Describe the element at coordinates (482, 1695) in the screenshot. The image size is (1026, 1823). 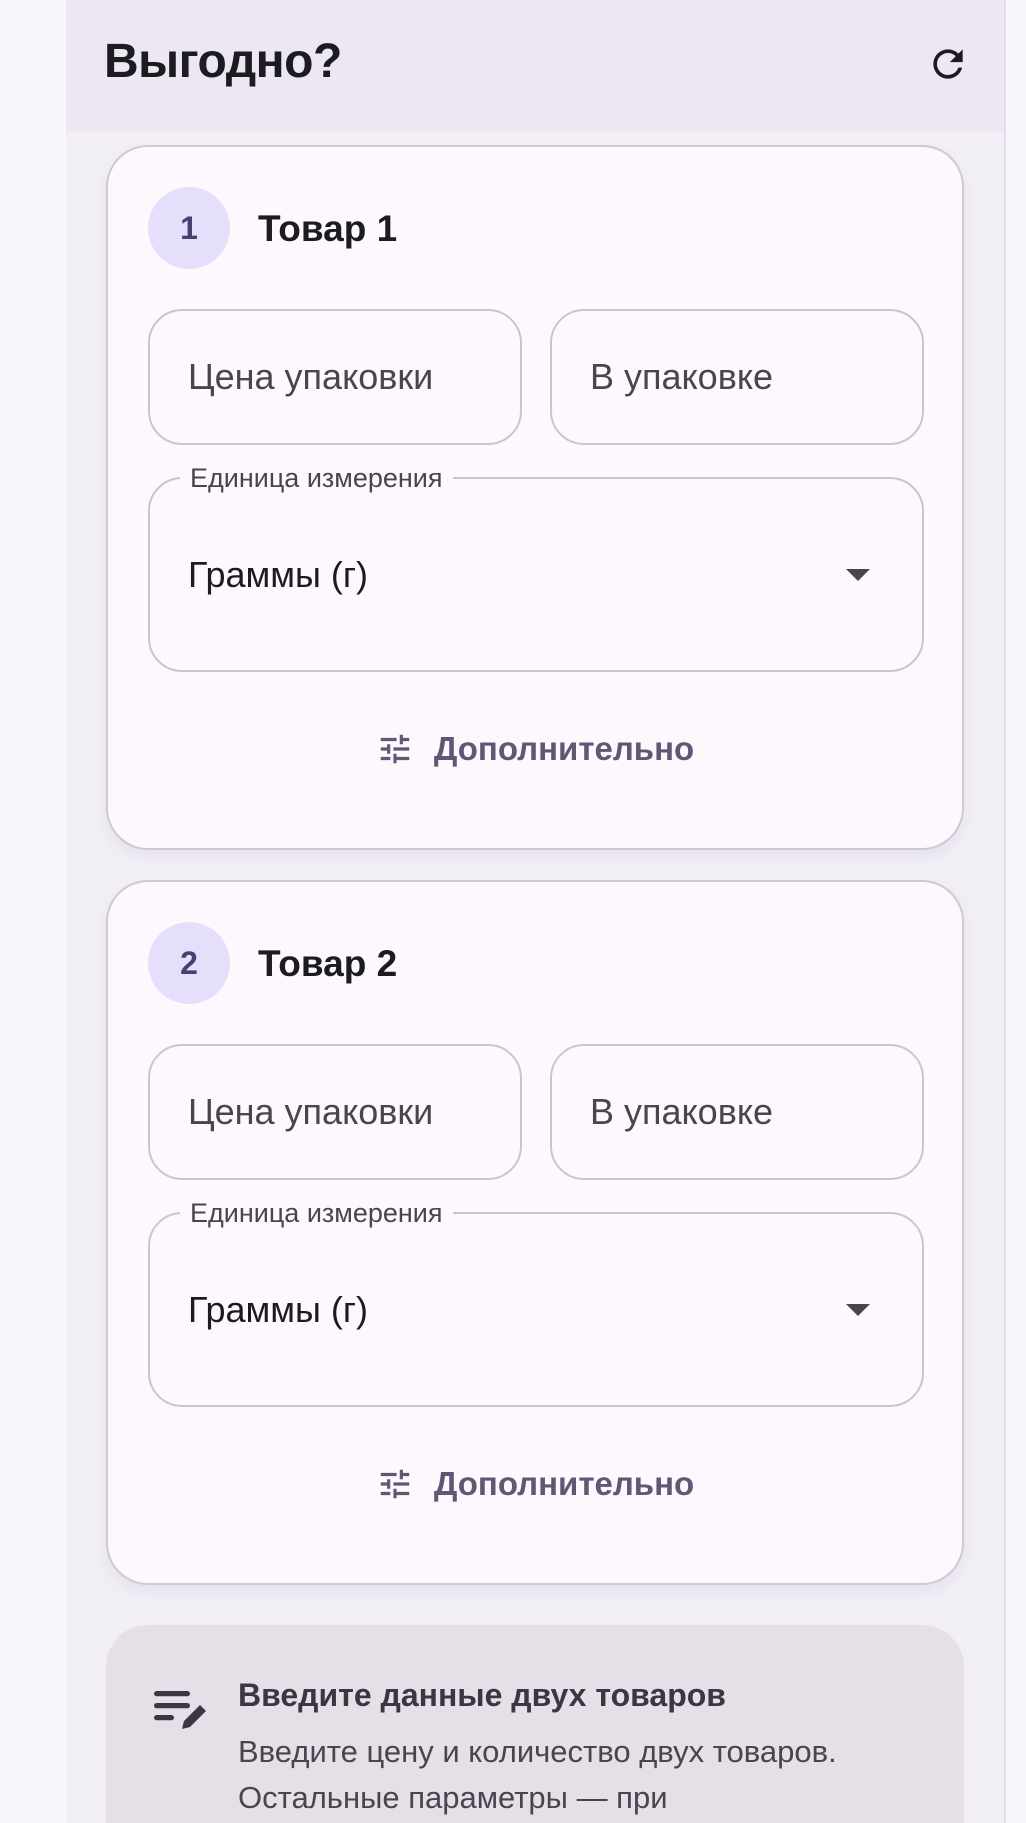
I see `info-title: Введите данные двух товаров` at that location.